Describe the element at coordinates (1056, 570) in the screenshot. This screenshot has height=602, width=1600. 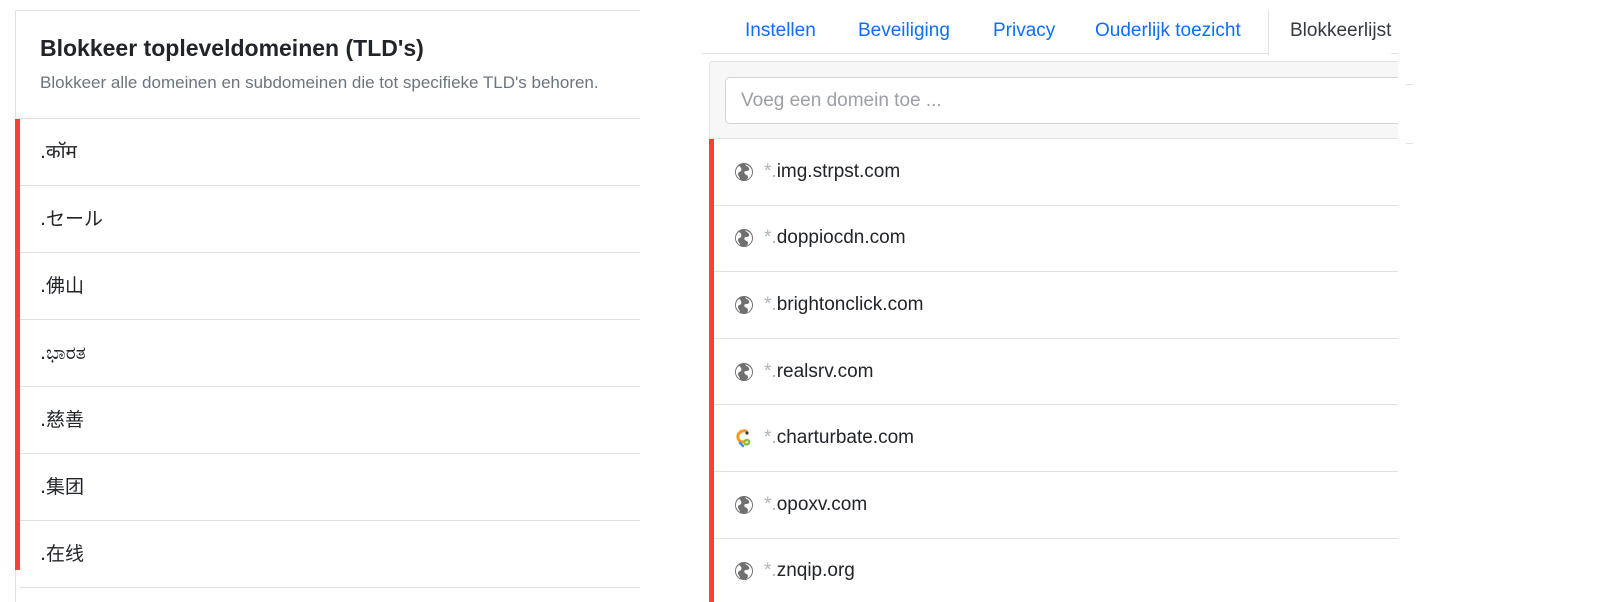
I see `domain-row: *. znqip.org` at that location.